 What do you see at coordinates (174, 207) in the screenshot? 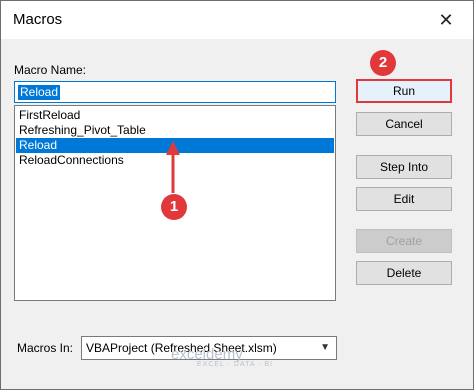
I see `step-1-badge: 1` at bounding box center [174, 207].